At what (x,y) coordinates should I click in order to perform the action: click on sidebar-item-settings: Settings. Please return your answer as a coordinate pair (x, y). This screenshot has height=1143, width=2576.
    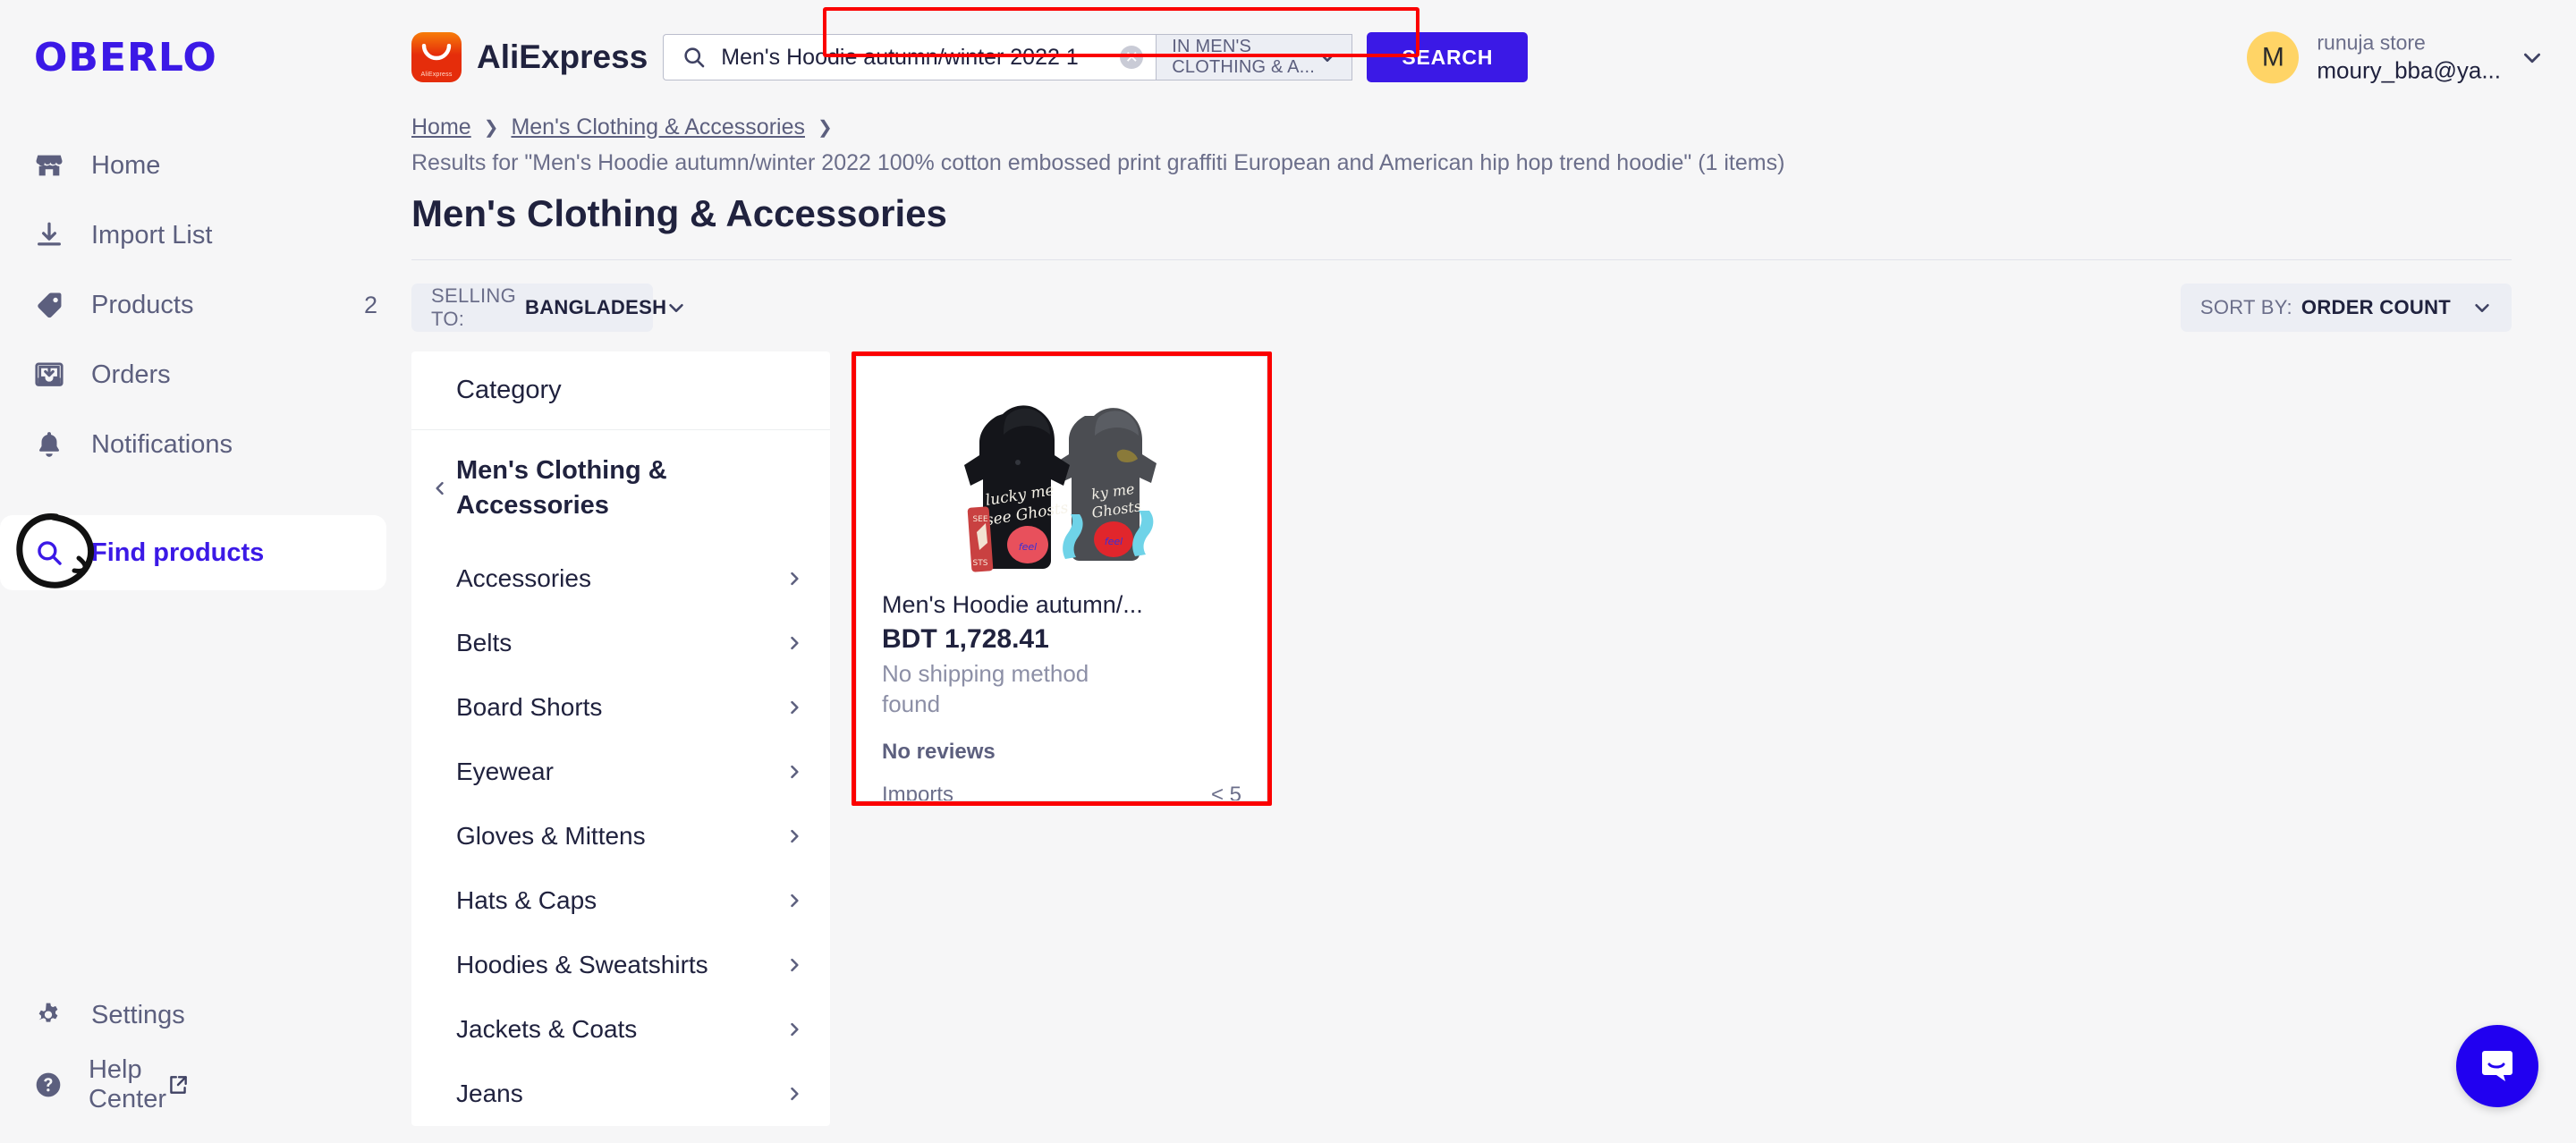
    Looking at the image, I should click on (205, 1015).